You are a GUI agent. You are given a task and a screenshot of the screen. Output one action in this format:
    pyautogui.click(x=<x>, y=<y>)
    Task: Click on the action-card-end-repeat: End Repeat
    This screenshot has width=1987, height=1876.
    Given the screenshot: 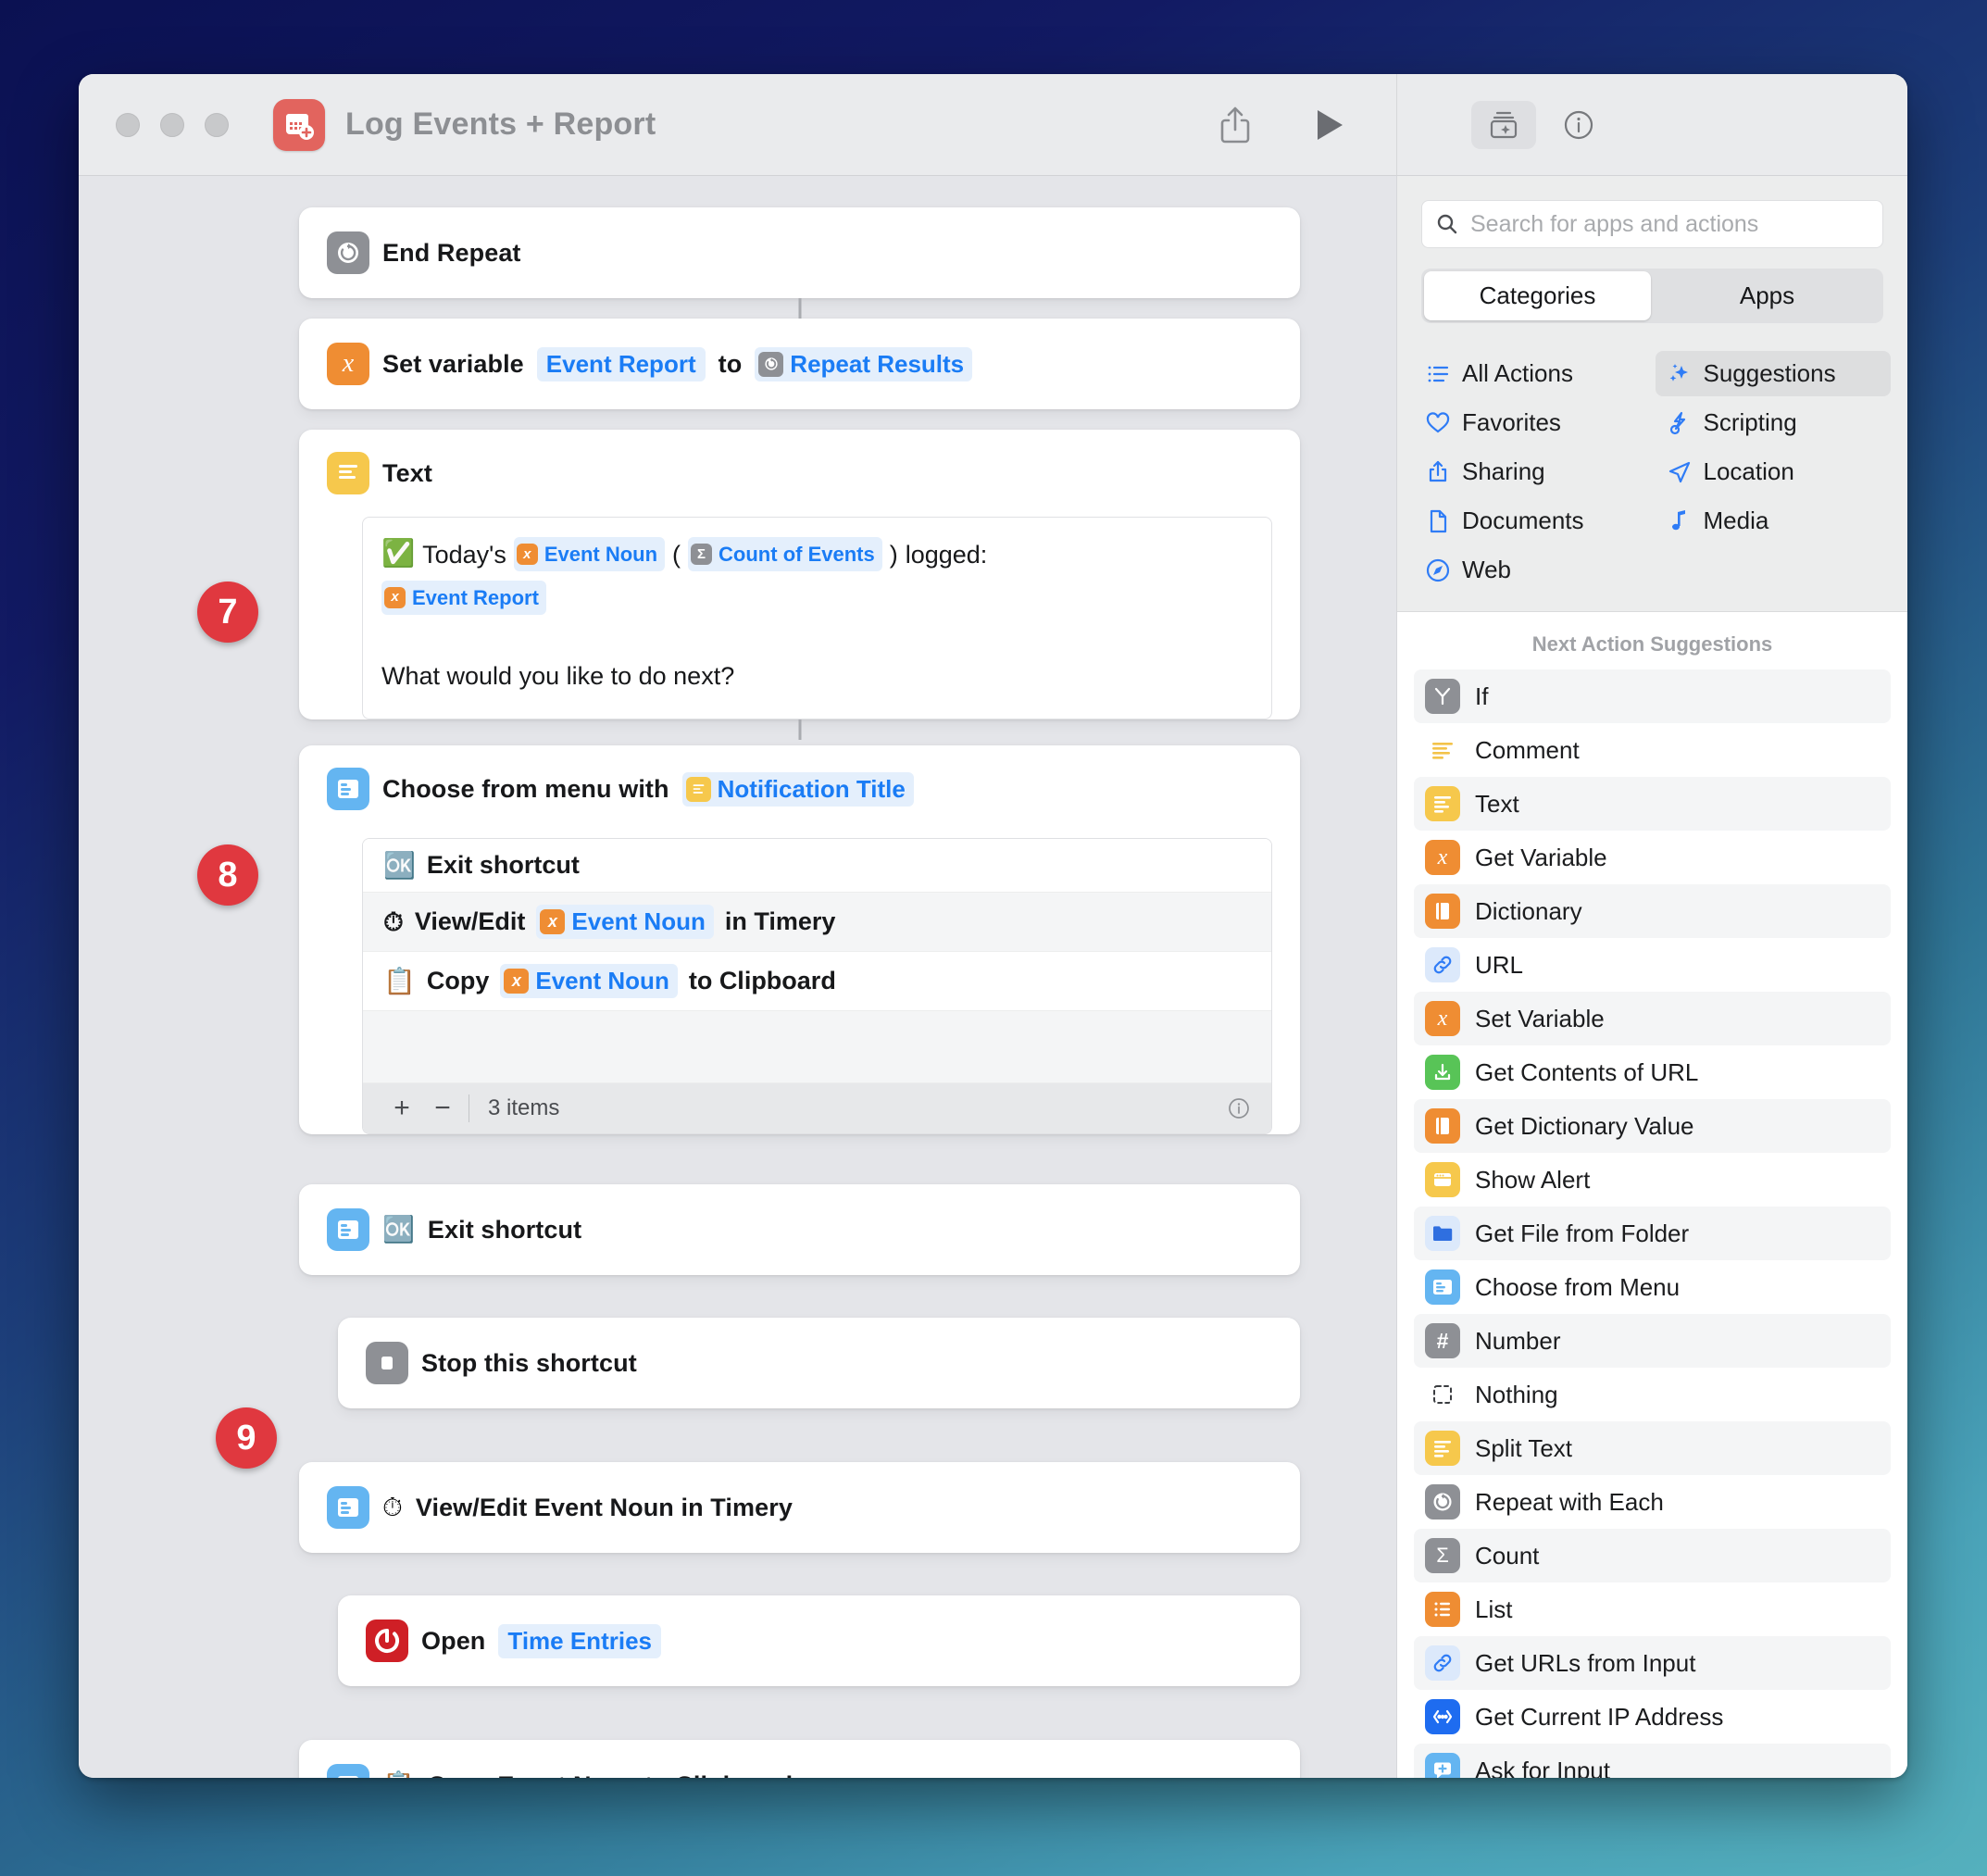 What is the action you would take?
    pyautogui.click(x=799, y=263)
    